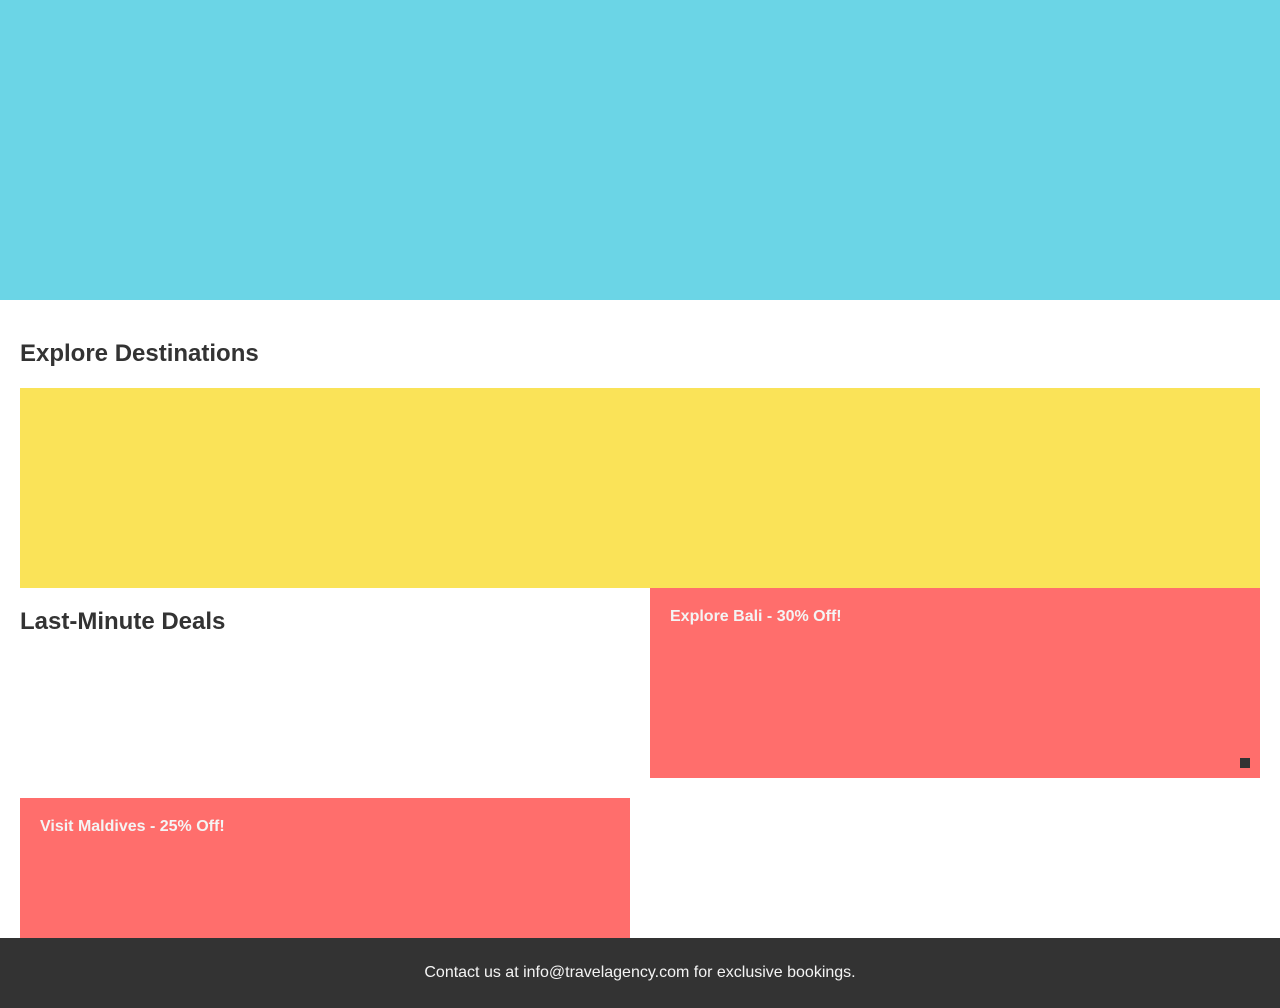 The width and height of the screenshot is (1280, 1008). I want to click on deal-card-bali: Explore Bali - 30% Off!, so click(955, 683).